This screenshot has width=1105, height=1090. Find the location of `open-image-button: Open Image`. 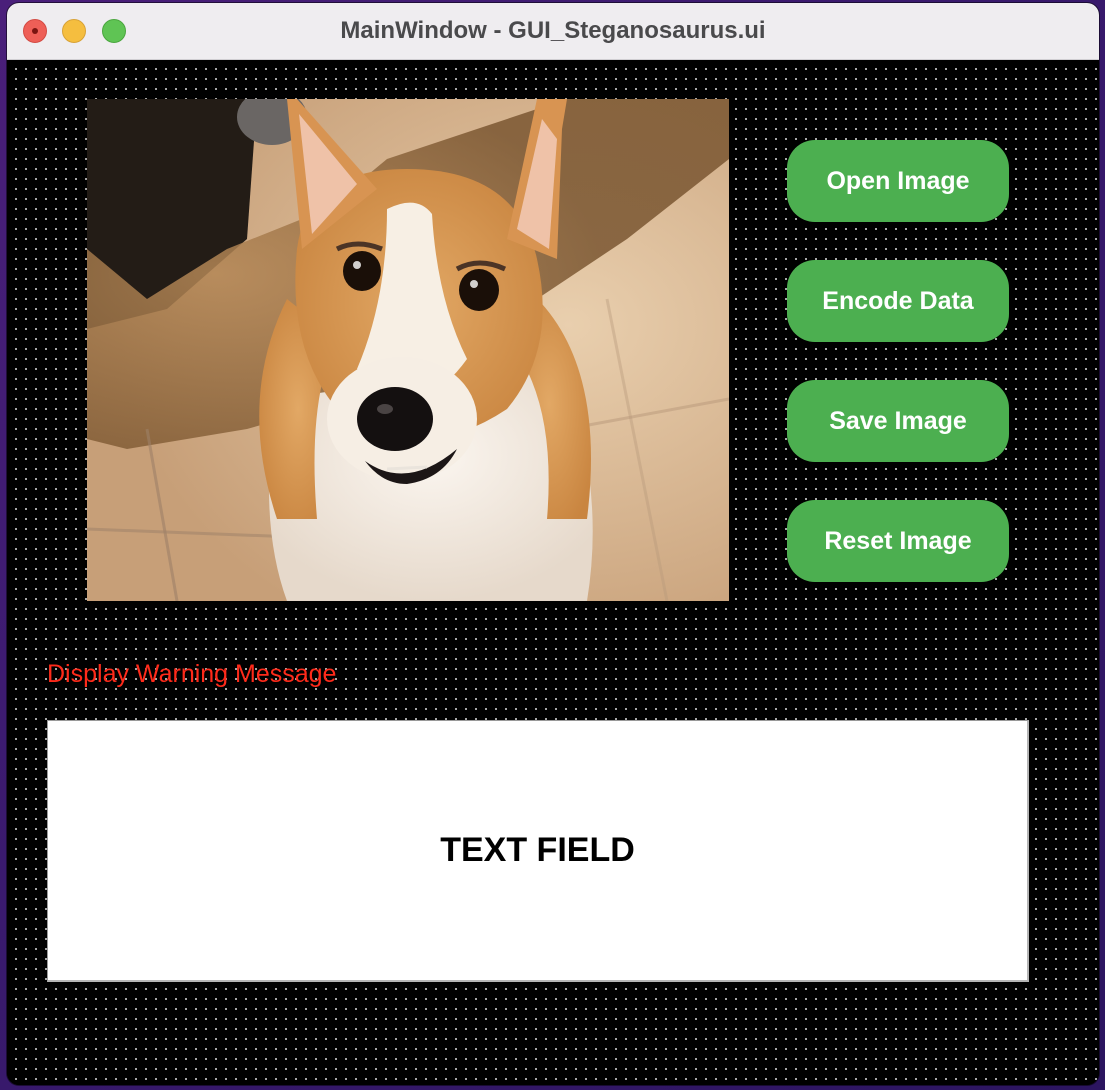

open-image-button: Open Image is located at coordinates (898, 181).